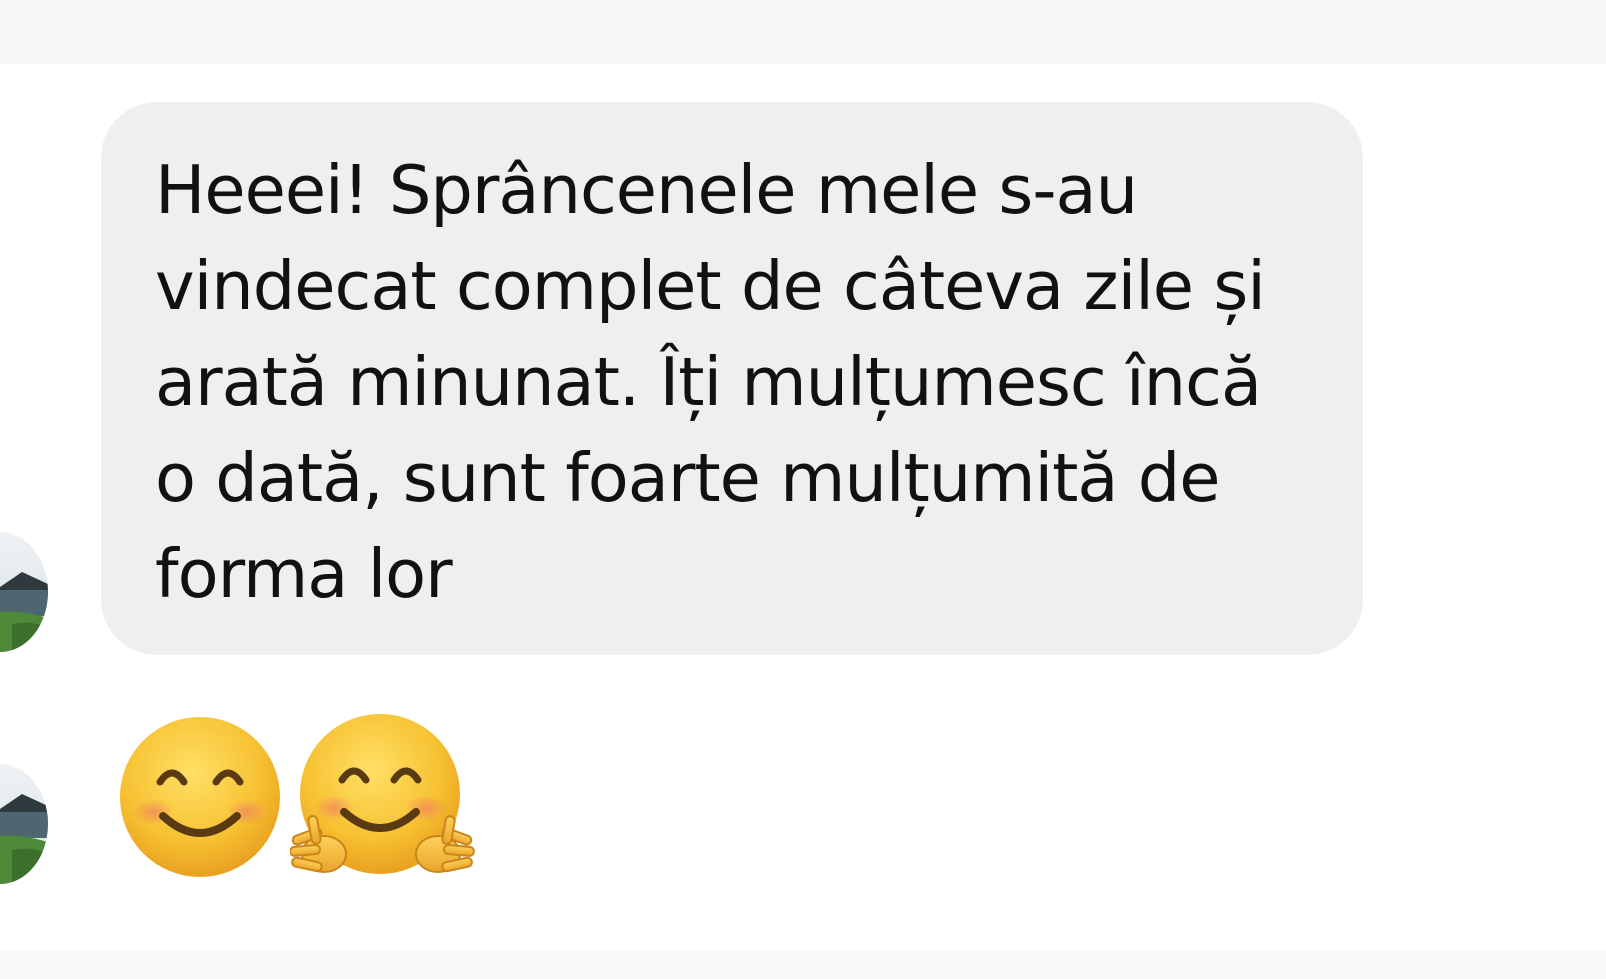 The width and height of the screenshot is (1606, 979). Describe the element at coordinates (382, 799) in the screenshot. I see `hugging-face-emoji-icon` at that location.